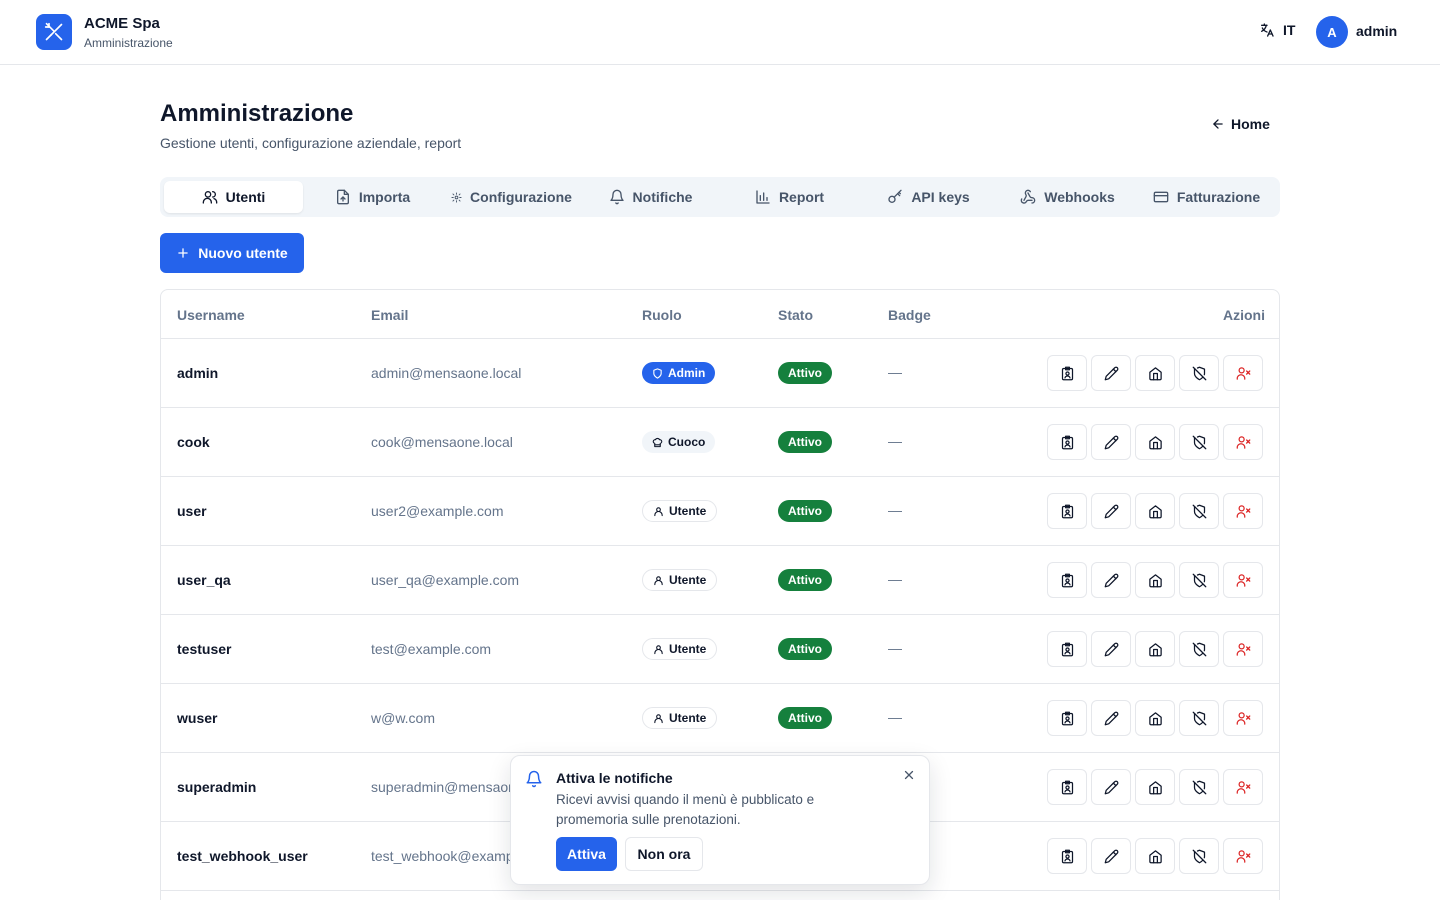 The width and height of the screenshot is (1440, 900). What do you see at coordinates (789, 197) in the screenshot?
I see `tab-report: Report` at bounding box center [789, 197].